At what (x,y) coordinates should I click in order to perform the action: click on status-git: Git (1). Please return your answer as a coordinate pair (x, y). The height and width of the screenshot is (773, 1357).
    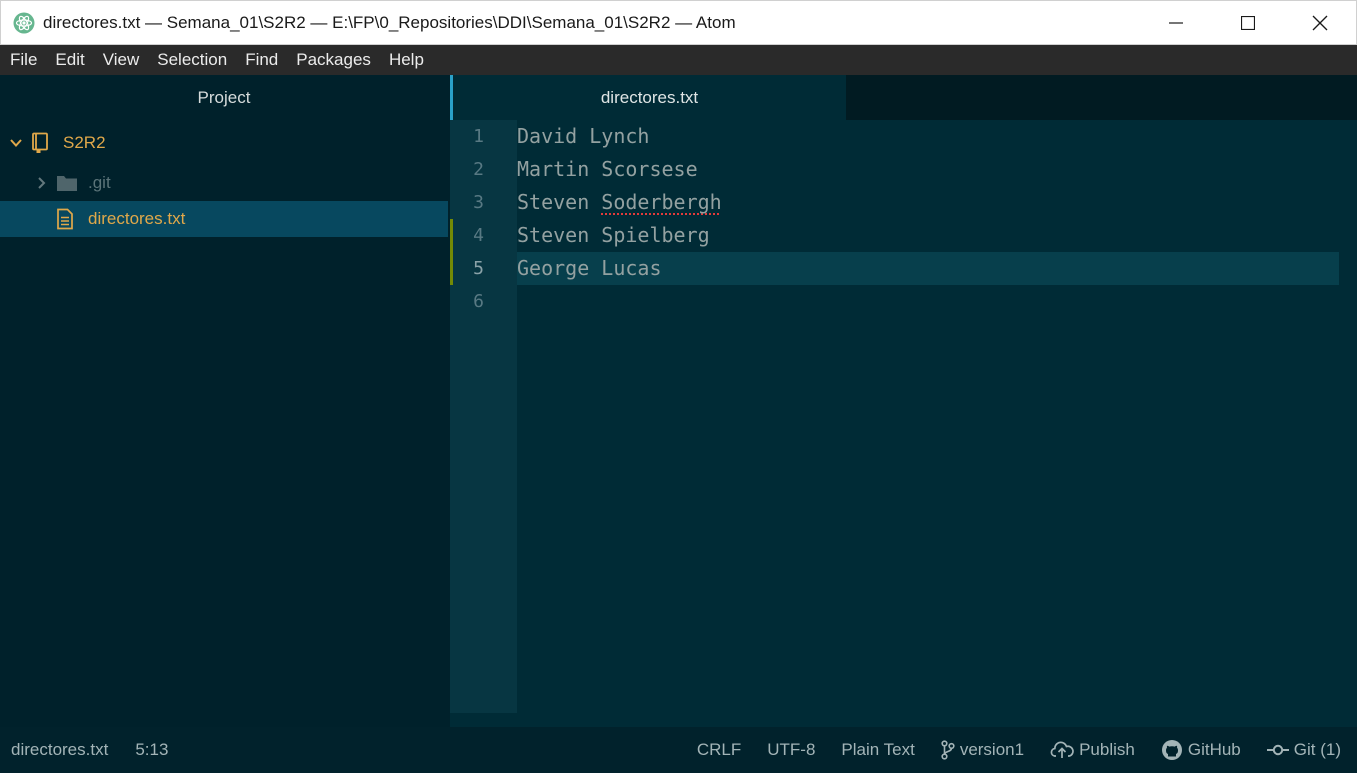
    Looking at the image, I should click on (1303, 750).